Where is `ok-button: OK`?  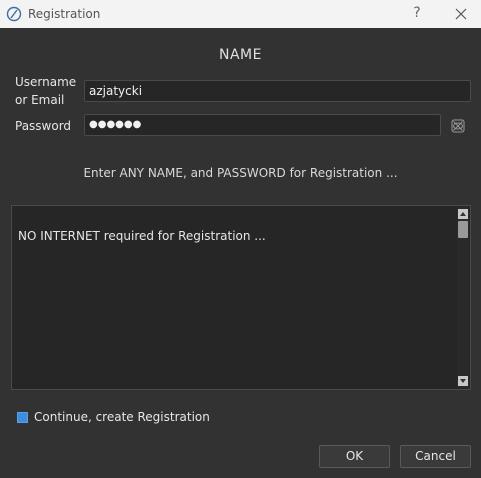
ok-button: OK is located at coordinates (354, 456).